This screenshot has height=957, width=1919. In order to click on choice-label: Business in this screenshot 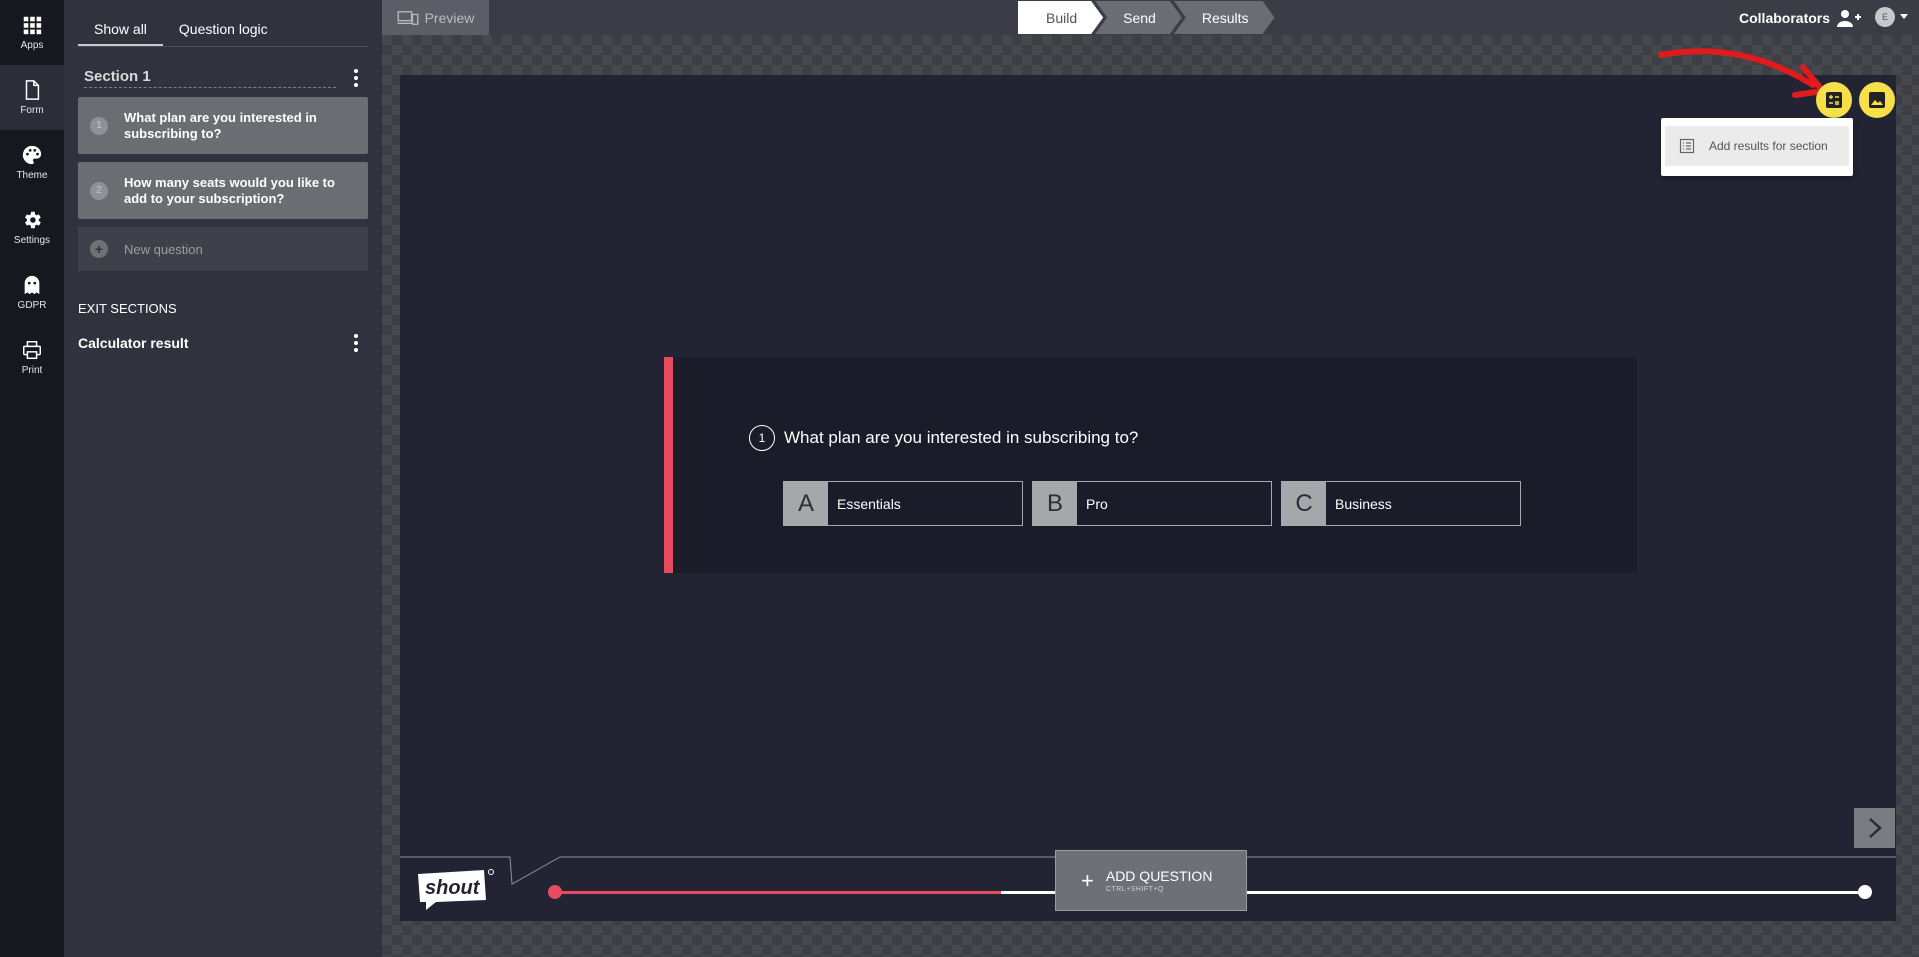, I will do `click(1363, 503)`.